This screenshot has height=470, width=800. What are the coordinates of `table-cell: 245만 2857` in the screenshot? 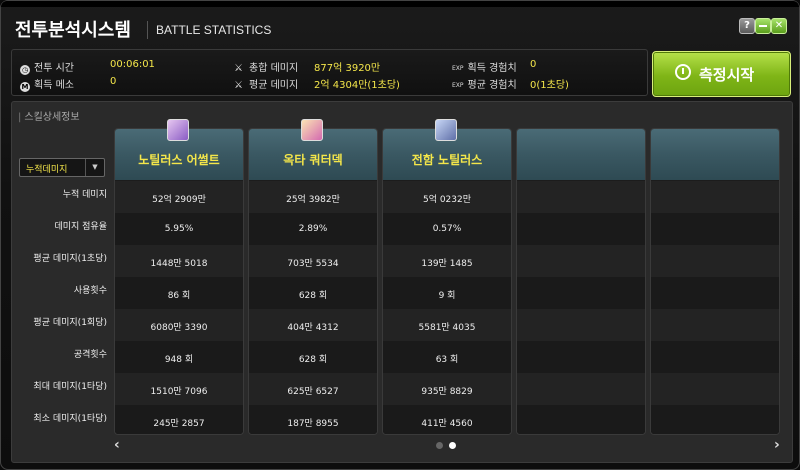 It's located at (179, 424).